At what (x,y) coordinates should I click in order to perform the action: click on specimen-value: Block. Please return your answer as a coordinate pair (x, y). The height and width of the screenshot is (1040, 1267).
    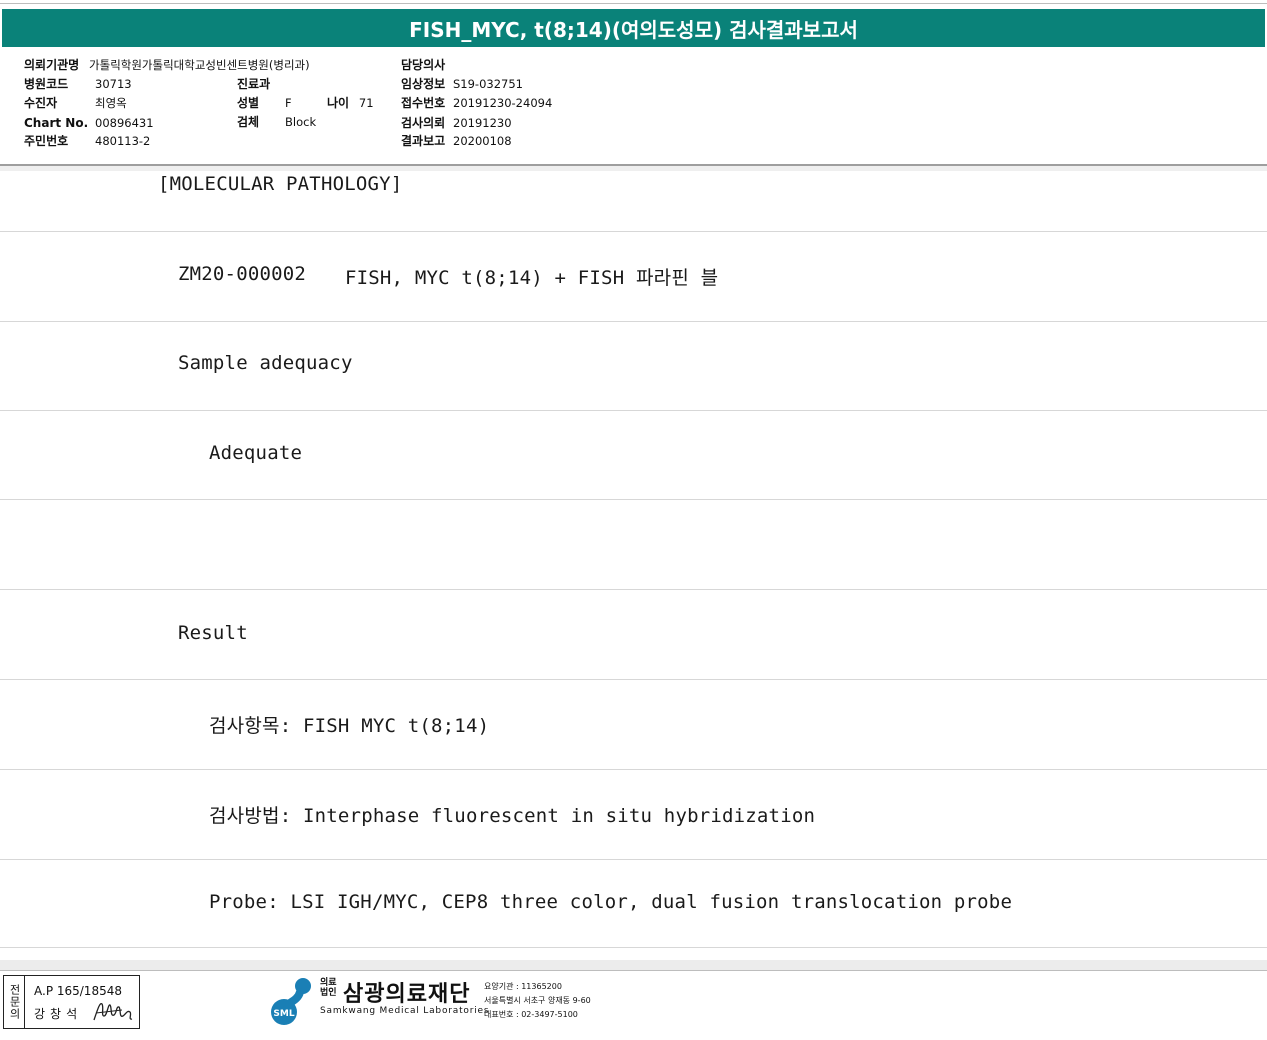
    Looking at the image, I should click on (300, 122).